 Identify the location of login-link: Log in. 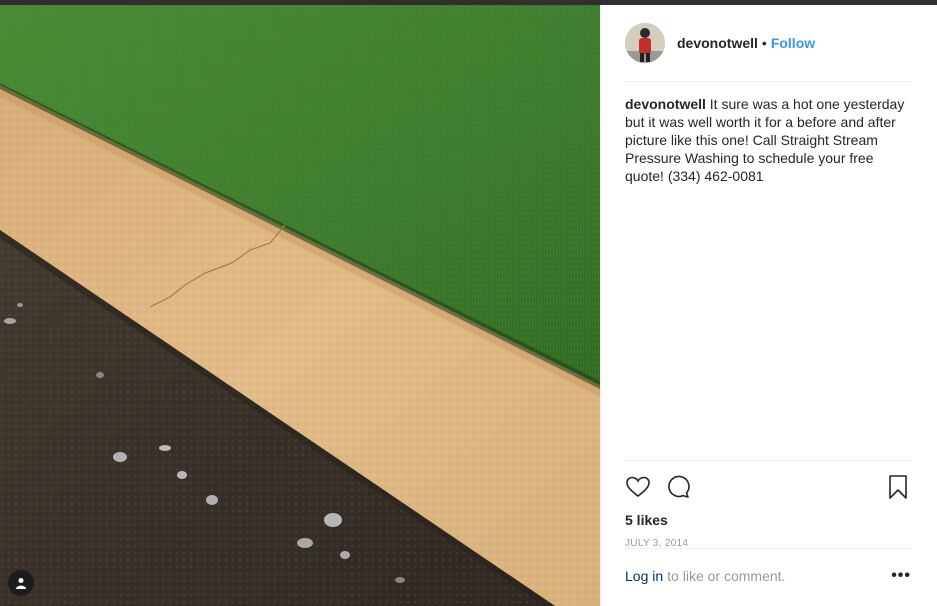
(644, 576).